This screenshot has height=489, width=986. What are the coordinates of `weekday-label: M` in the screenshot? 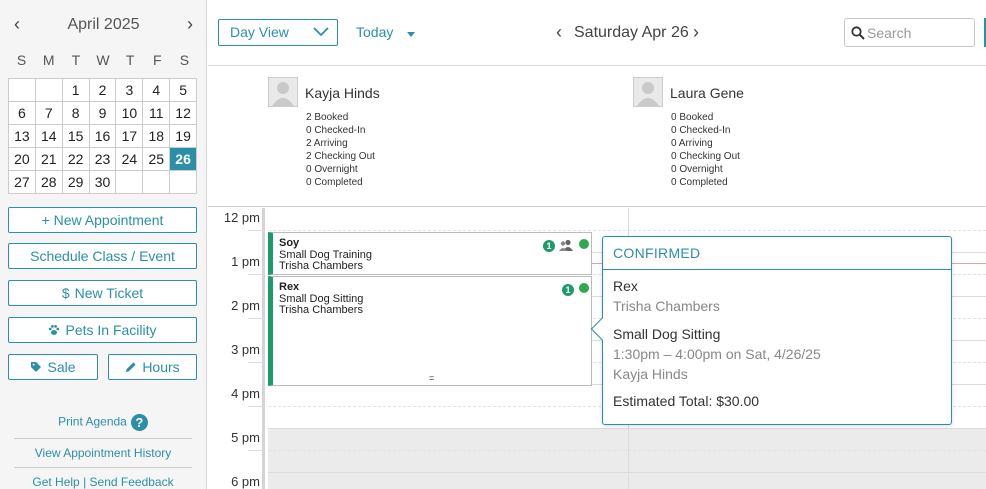 It's located at (48, 60).